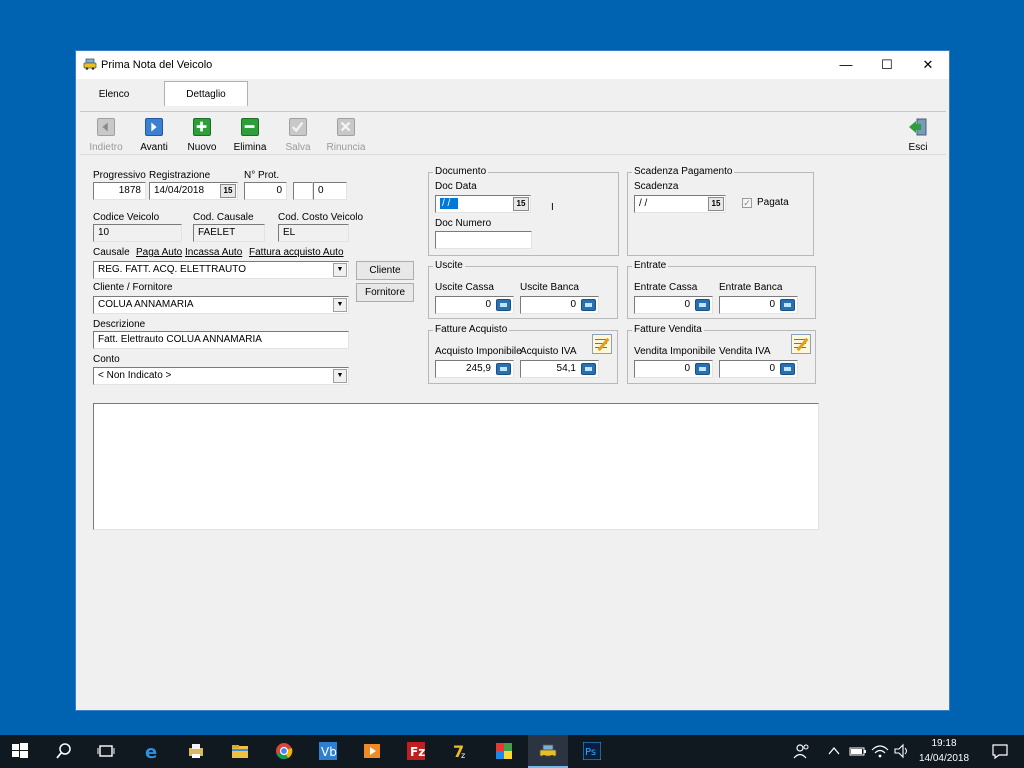 This screenshot has width=1024, height=768. Describe the element at coordinates (673, 369) in the screenshot. I see `vendita-imponibile-field: 0` at that location.